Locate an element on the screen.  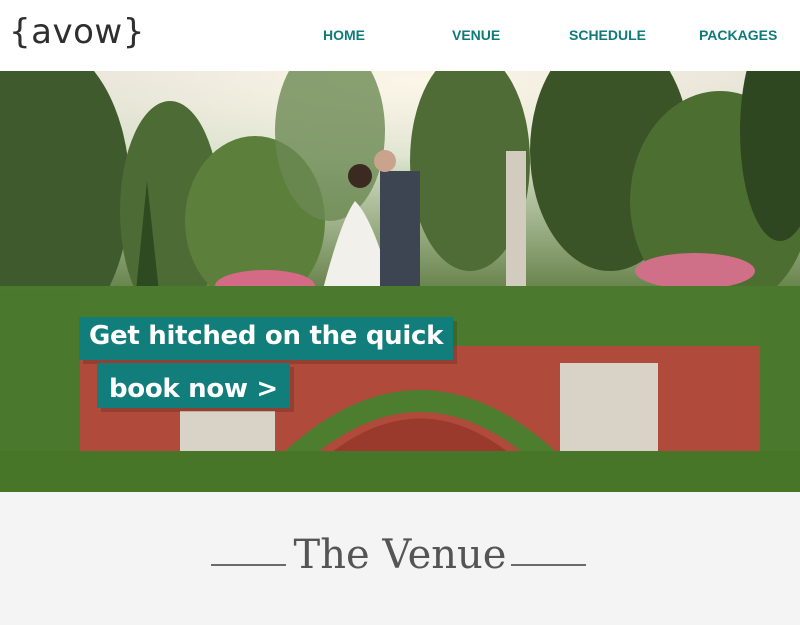
nav-home: HOME is located at coordinates (344, 35).